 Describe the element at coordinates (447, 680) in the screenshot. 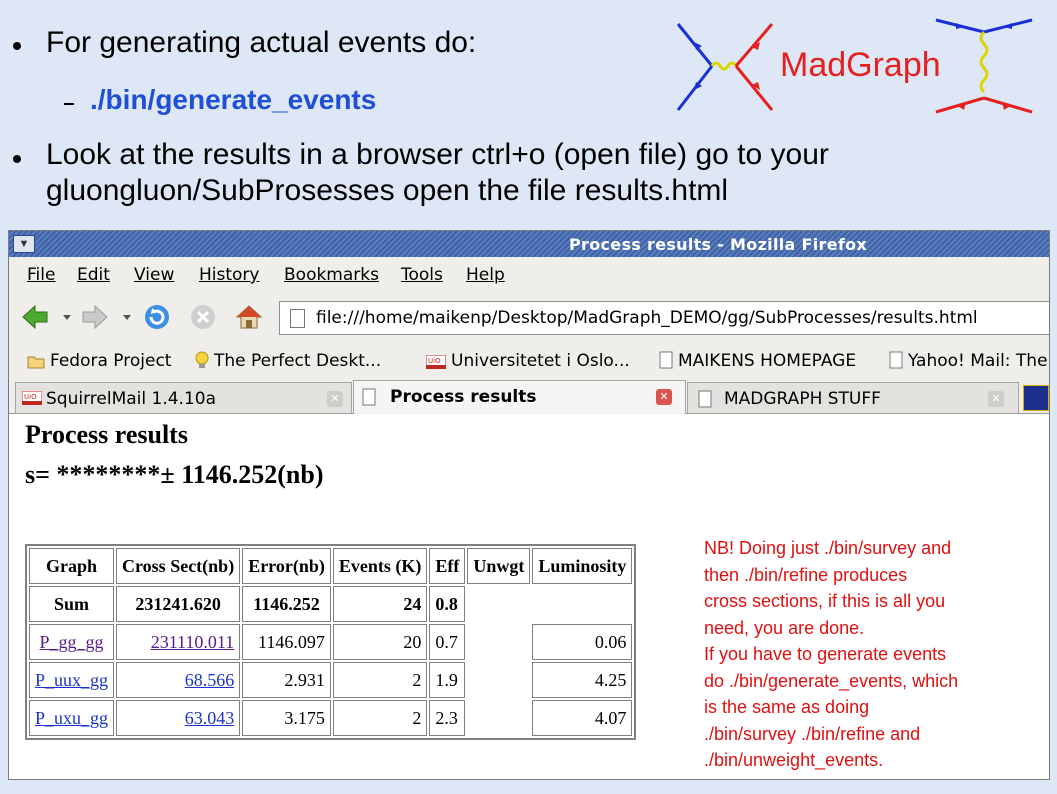

I see `table-cell: 1.9` at that location.